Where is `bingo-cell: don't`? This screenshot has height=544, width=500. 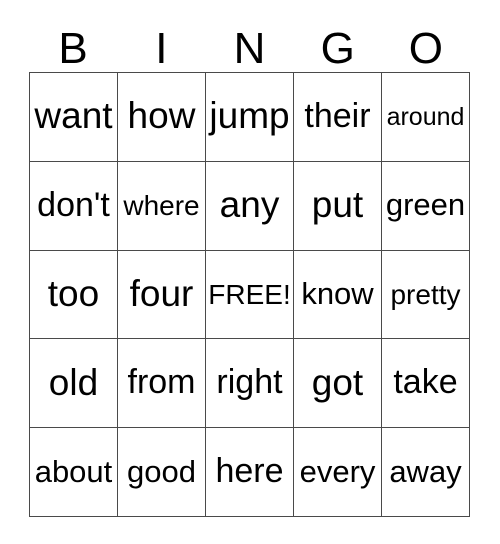 bingo-cell: don't is located at coordinates (74, 206).